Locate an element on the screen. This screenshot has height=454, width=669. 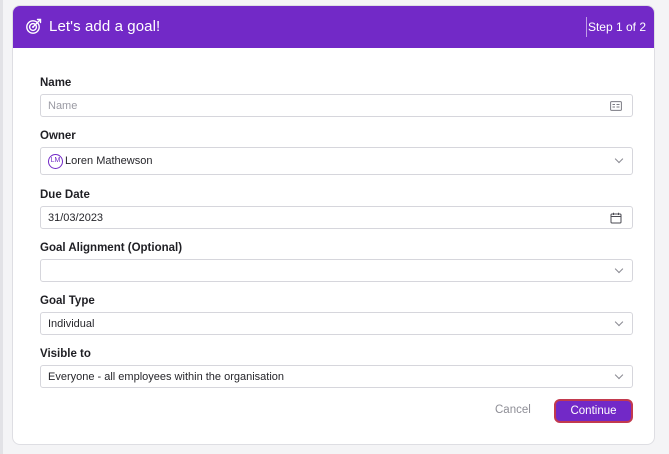
owner-label: Owner is located at coordinates (58, 136).